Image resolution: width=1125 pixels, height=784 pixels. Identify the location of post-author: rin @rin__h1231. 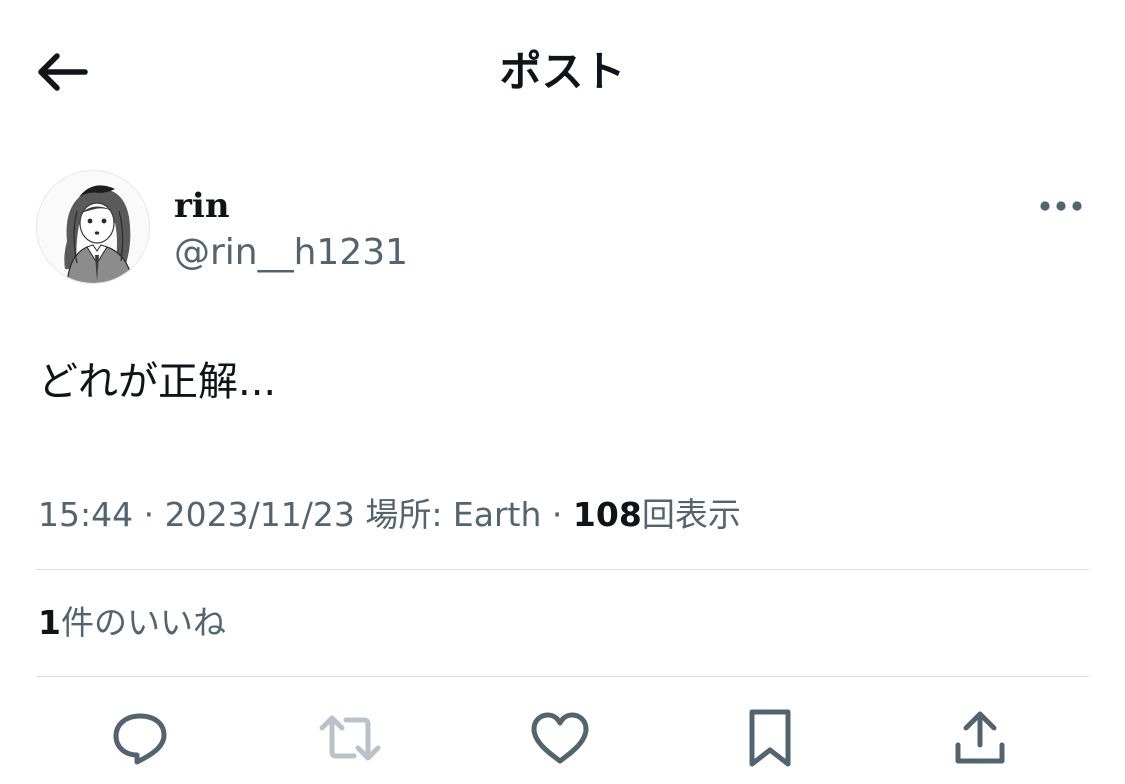
(562, 230).